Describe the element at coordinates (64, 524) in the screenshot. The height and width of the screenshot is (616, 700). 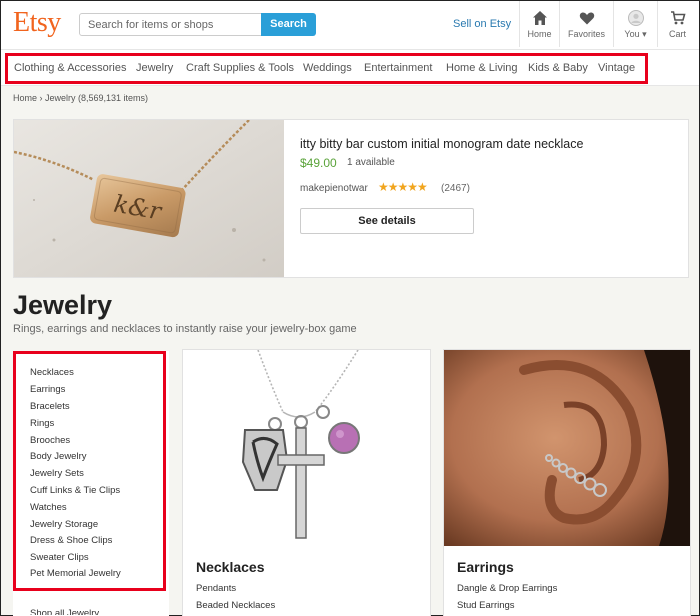
I see `sidebar-item-jewelry-storage: Jewelry Storage` at that location.